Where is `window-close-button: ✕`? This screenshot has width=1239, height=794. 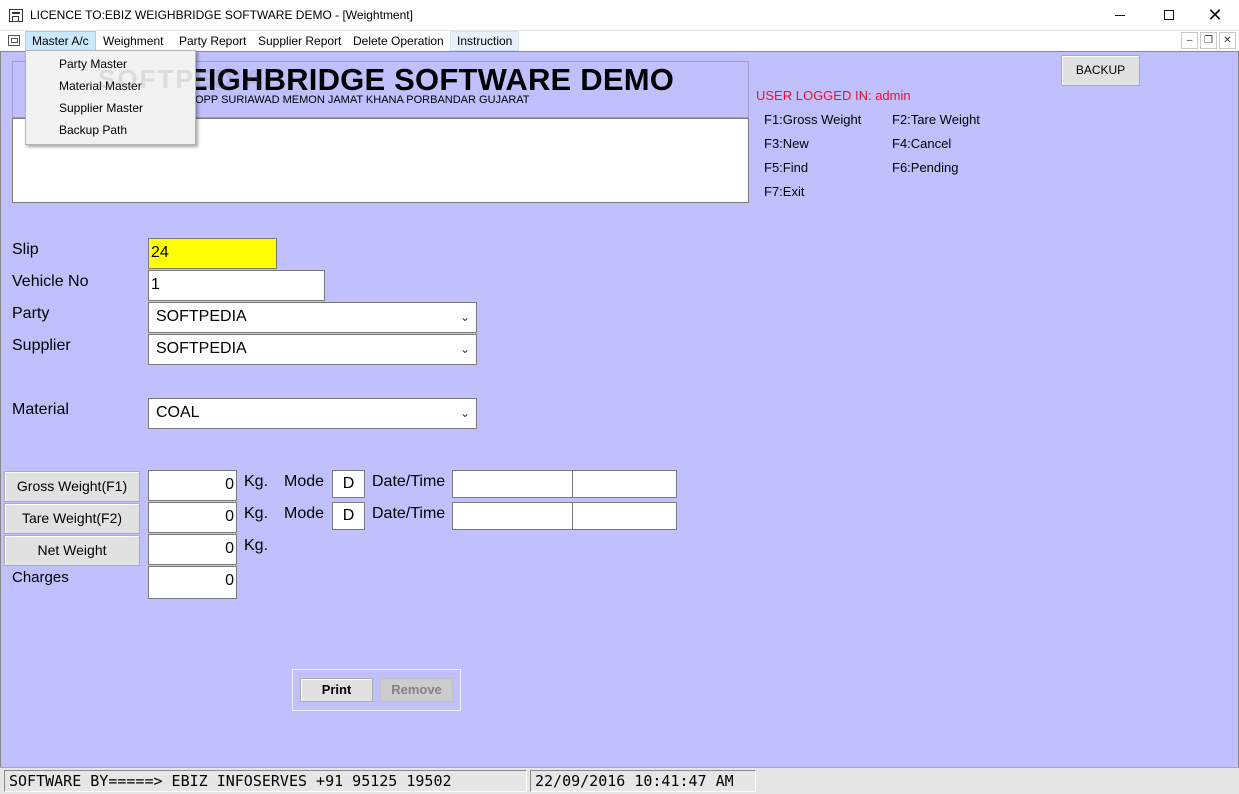
window-close-button: ✕ is located at coordinates (1215, 15).